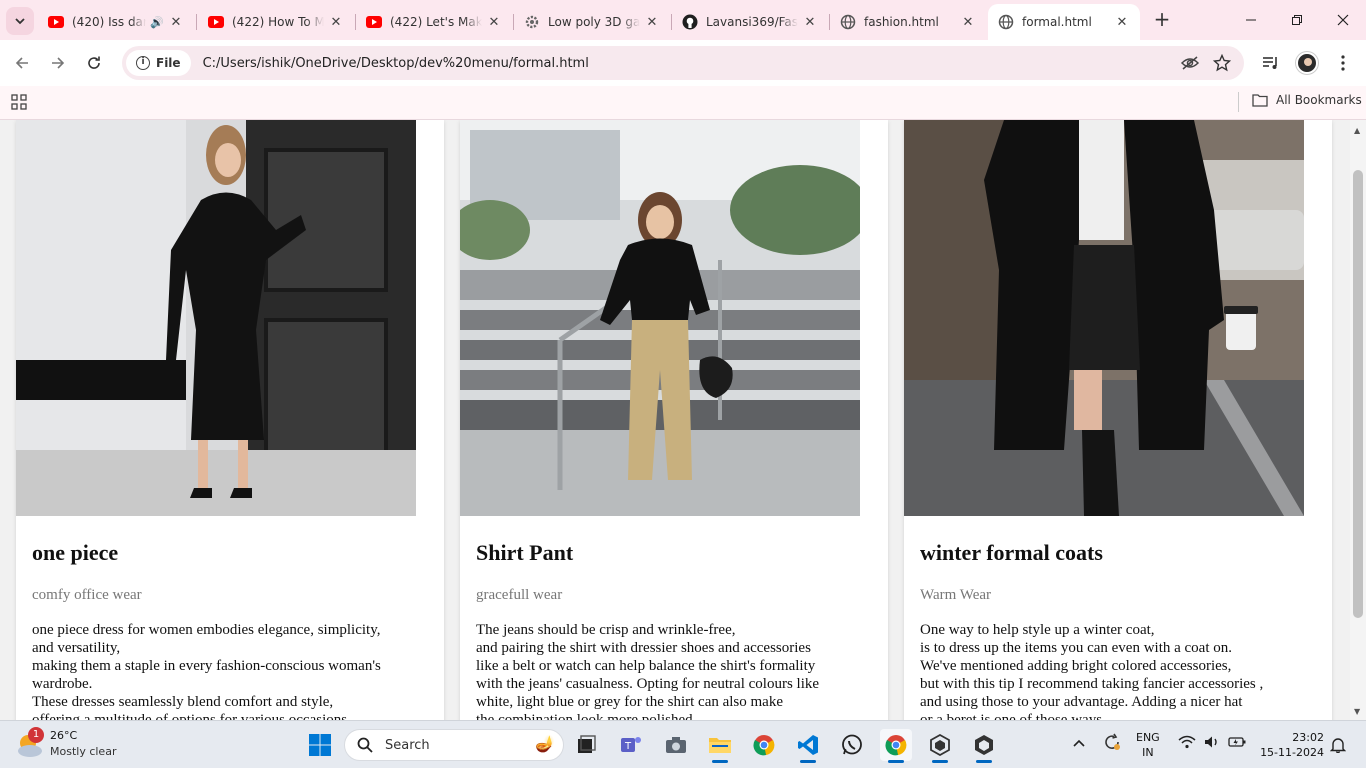 This screenshot has height=768, width=1366. What do you see at coordinates (896, 746) in the screenshot?
I see `chrome-active-icon` at bounding box center [896, 746].